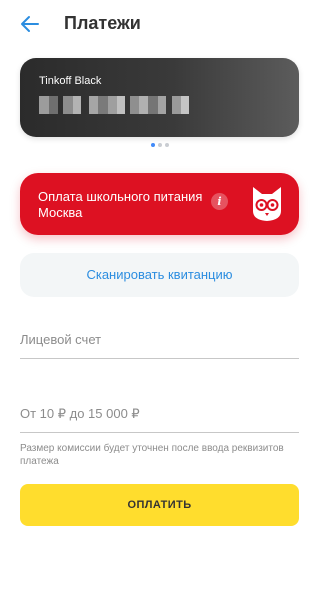 The height and width of the screenshot is (600, 320). What do you see at coordinates (160, 25) in the screenshot?
I see `header: Платежи` at bounding box center [160, 25].